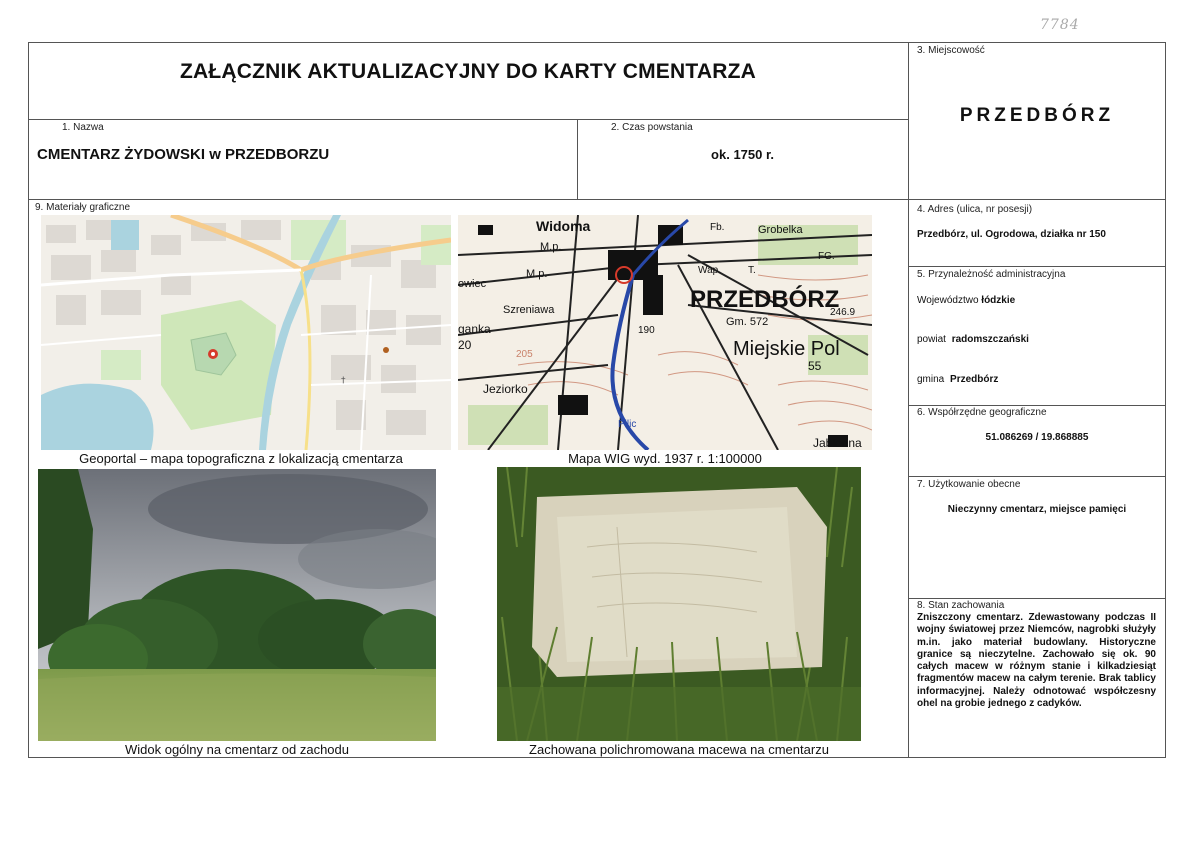 The height and width of the screenshot is (849, 1199). What do you see at coordinates (786, 349) in the screenshot?
I see `wig-miejskie-label: Miejskie Pol` at bounding box center [786, 349].